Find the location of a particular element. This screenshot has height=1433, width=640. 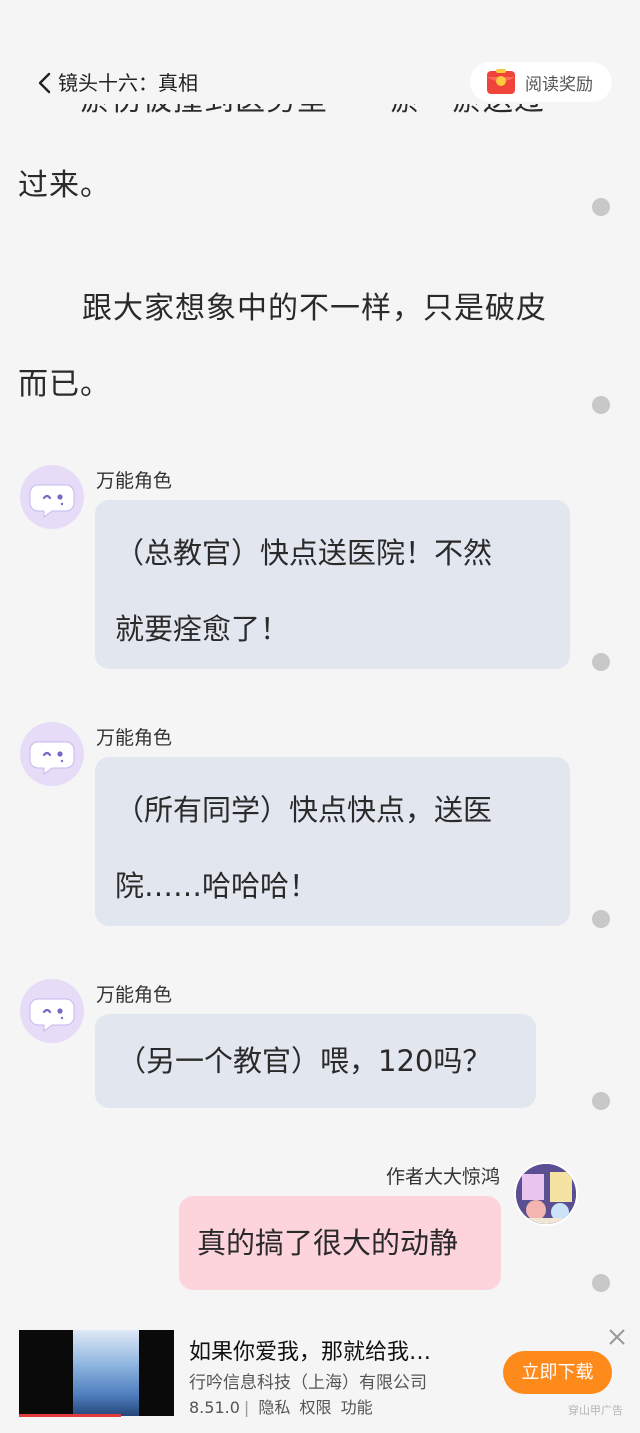

reading-reward-button: 阅读奖励 is located at coordinates (541, 82).